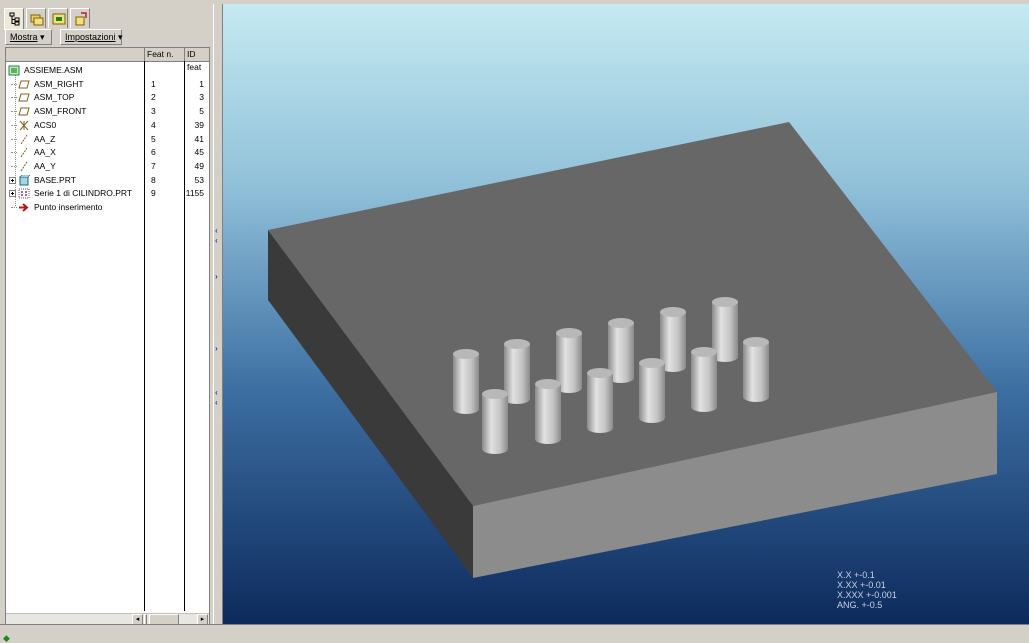 Image resolution: width=1029 pixels, height=643 pixels. Describe the element at coordinates (107, 125) in the screenshot. I see `tree-row: ACS0 4 39` at that location.